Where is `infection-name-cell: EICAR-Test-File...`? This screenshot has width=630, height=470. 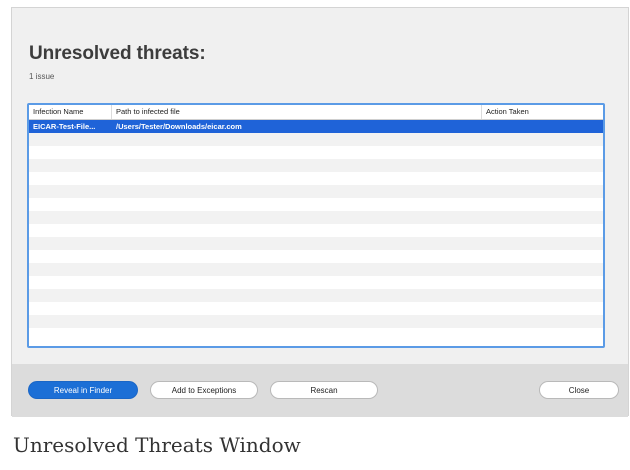
infection-name-cell: EICAR-Test-File... is located at coordinates (64, 126).